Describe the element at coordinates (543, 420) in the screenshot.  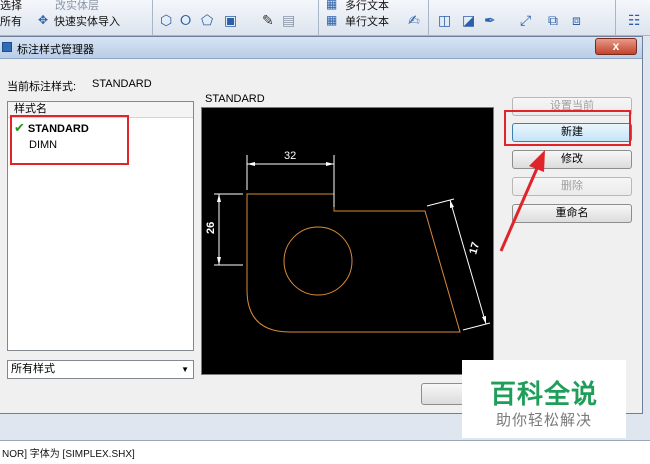
I see `watermark-sub-text: 助你轻松解决` at that location.